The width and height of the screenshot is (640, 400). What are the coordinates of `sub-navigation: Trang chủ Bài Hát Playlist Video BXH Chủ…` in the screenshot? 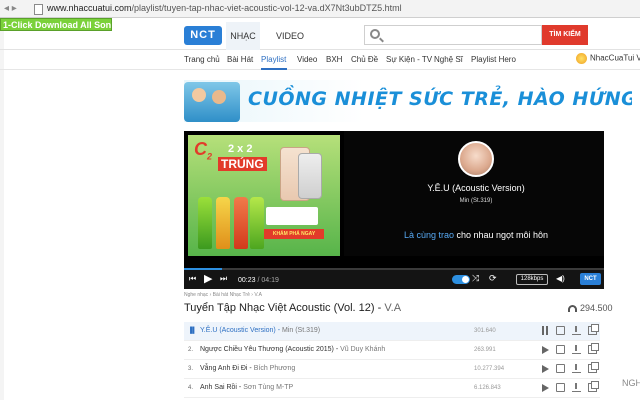 It's located at (320, 60).